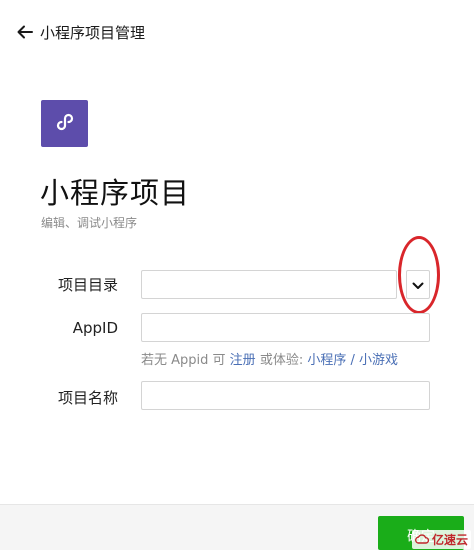 The image size is (474, 550). What do you see at coordinates (183, 360) in the screenshot?
I see `hint-prefix: 若无 Appid 可` at bounding box center [183, 360].